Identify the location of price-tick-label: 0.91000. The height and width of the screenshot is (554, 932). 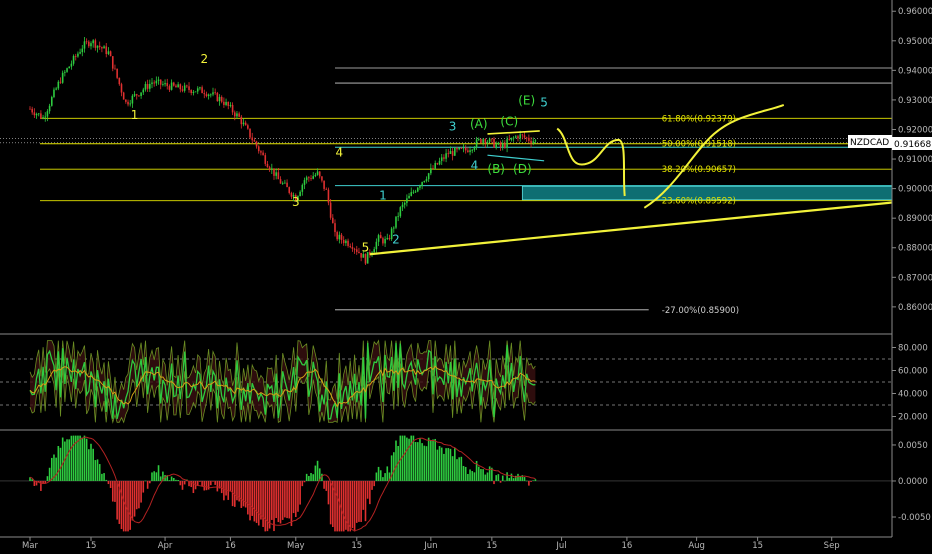
(915, 160).